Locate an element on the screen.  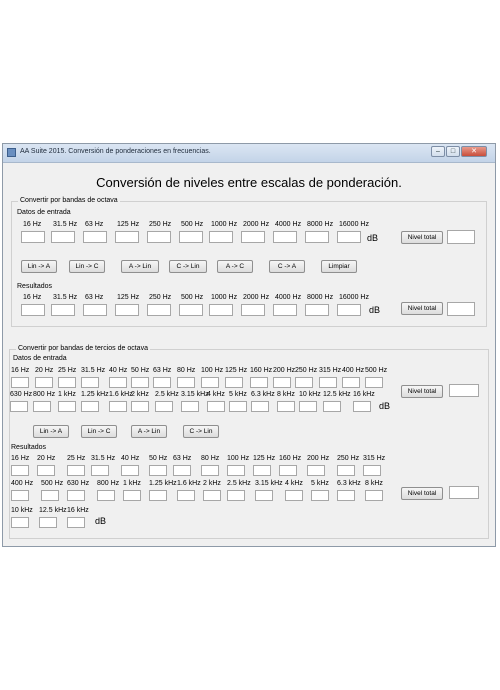
octave-convert-button: C -> A is located at coordinates (287, 266).